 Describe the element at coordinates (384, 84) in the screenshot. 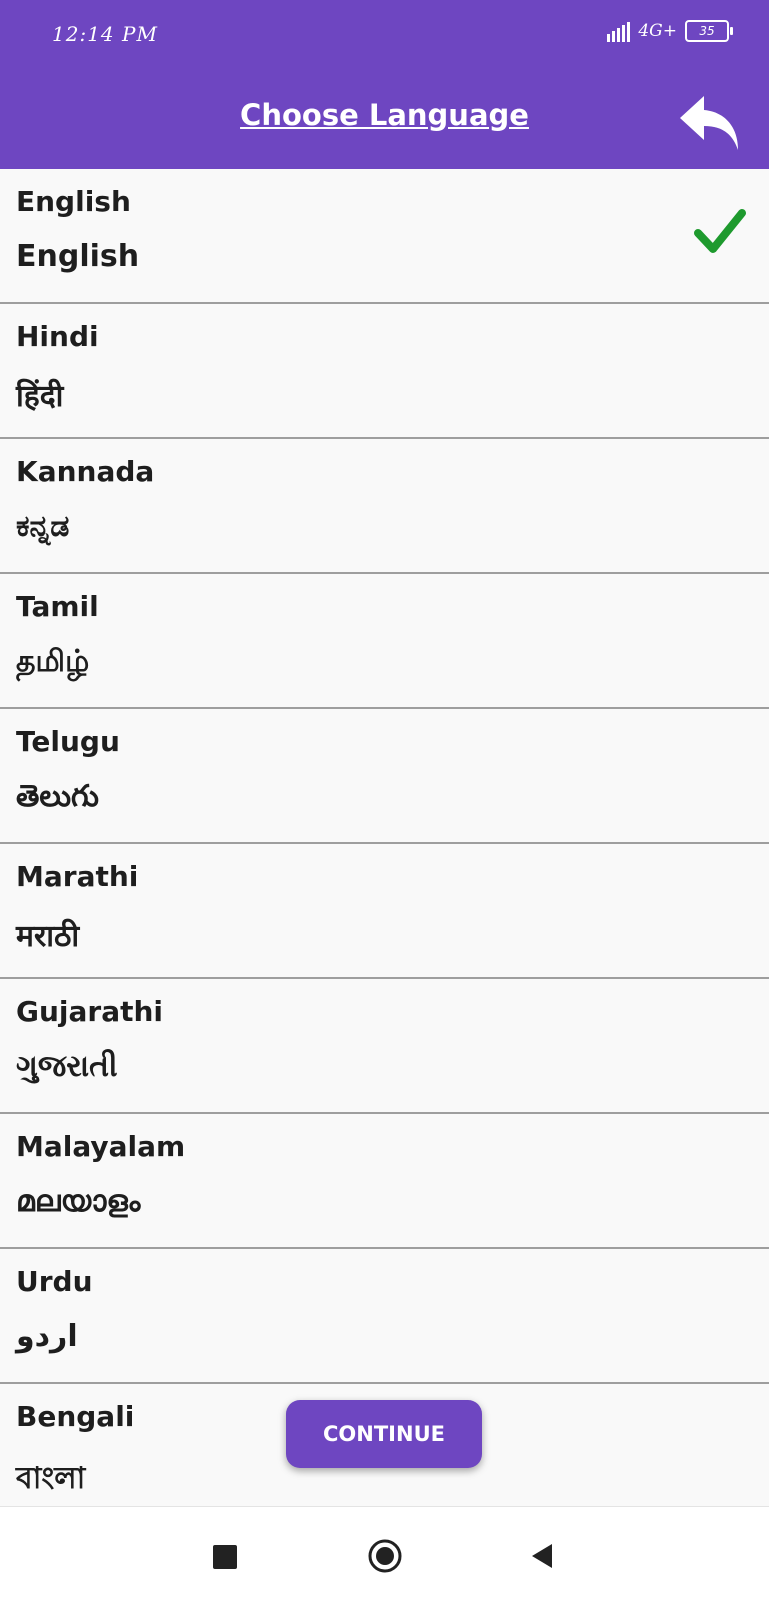

I see `app-bar: 12:14 PM 4G+ 35 Choose Language` at that location.